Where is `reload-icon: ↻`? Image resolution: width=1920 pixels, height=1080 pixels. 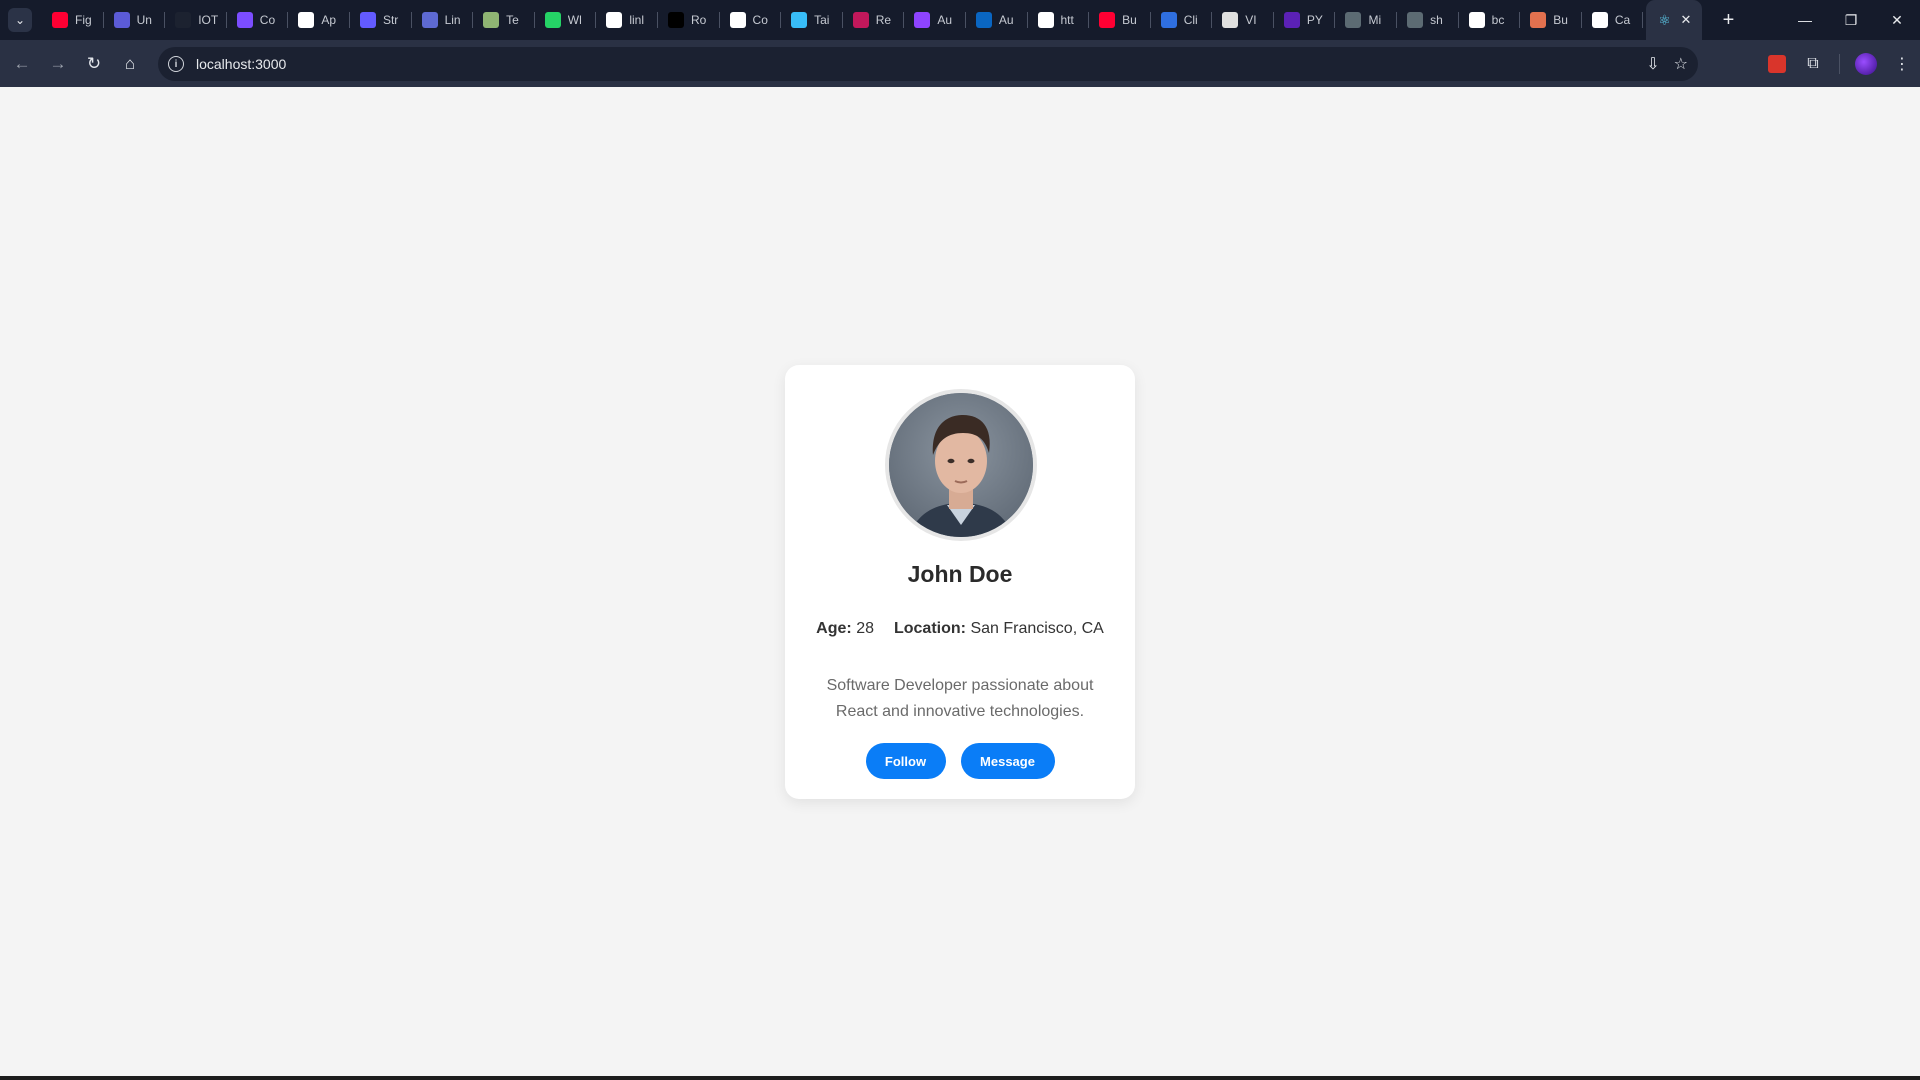 reload-icon: ↻ is located at coordinates (94, 63).